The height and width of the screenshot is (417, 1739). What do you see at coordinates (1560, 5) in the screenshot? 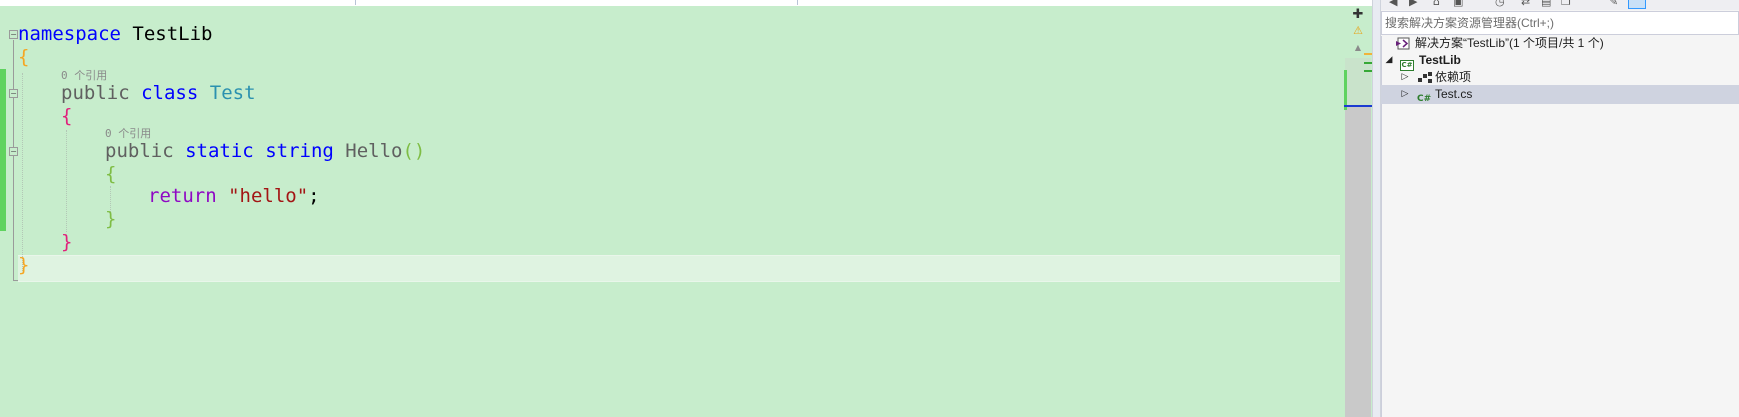
I see `solution-explorer-toolbar: ◀ ▶ ⌂ ▣ ◷ ⇄ ▤ ❐ ✎` at bounding box center [1560, 5].